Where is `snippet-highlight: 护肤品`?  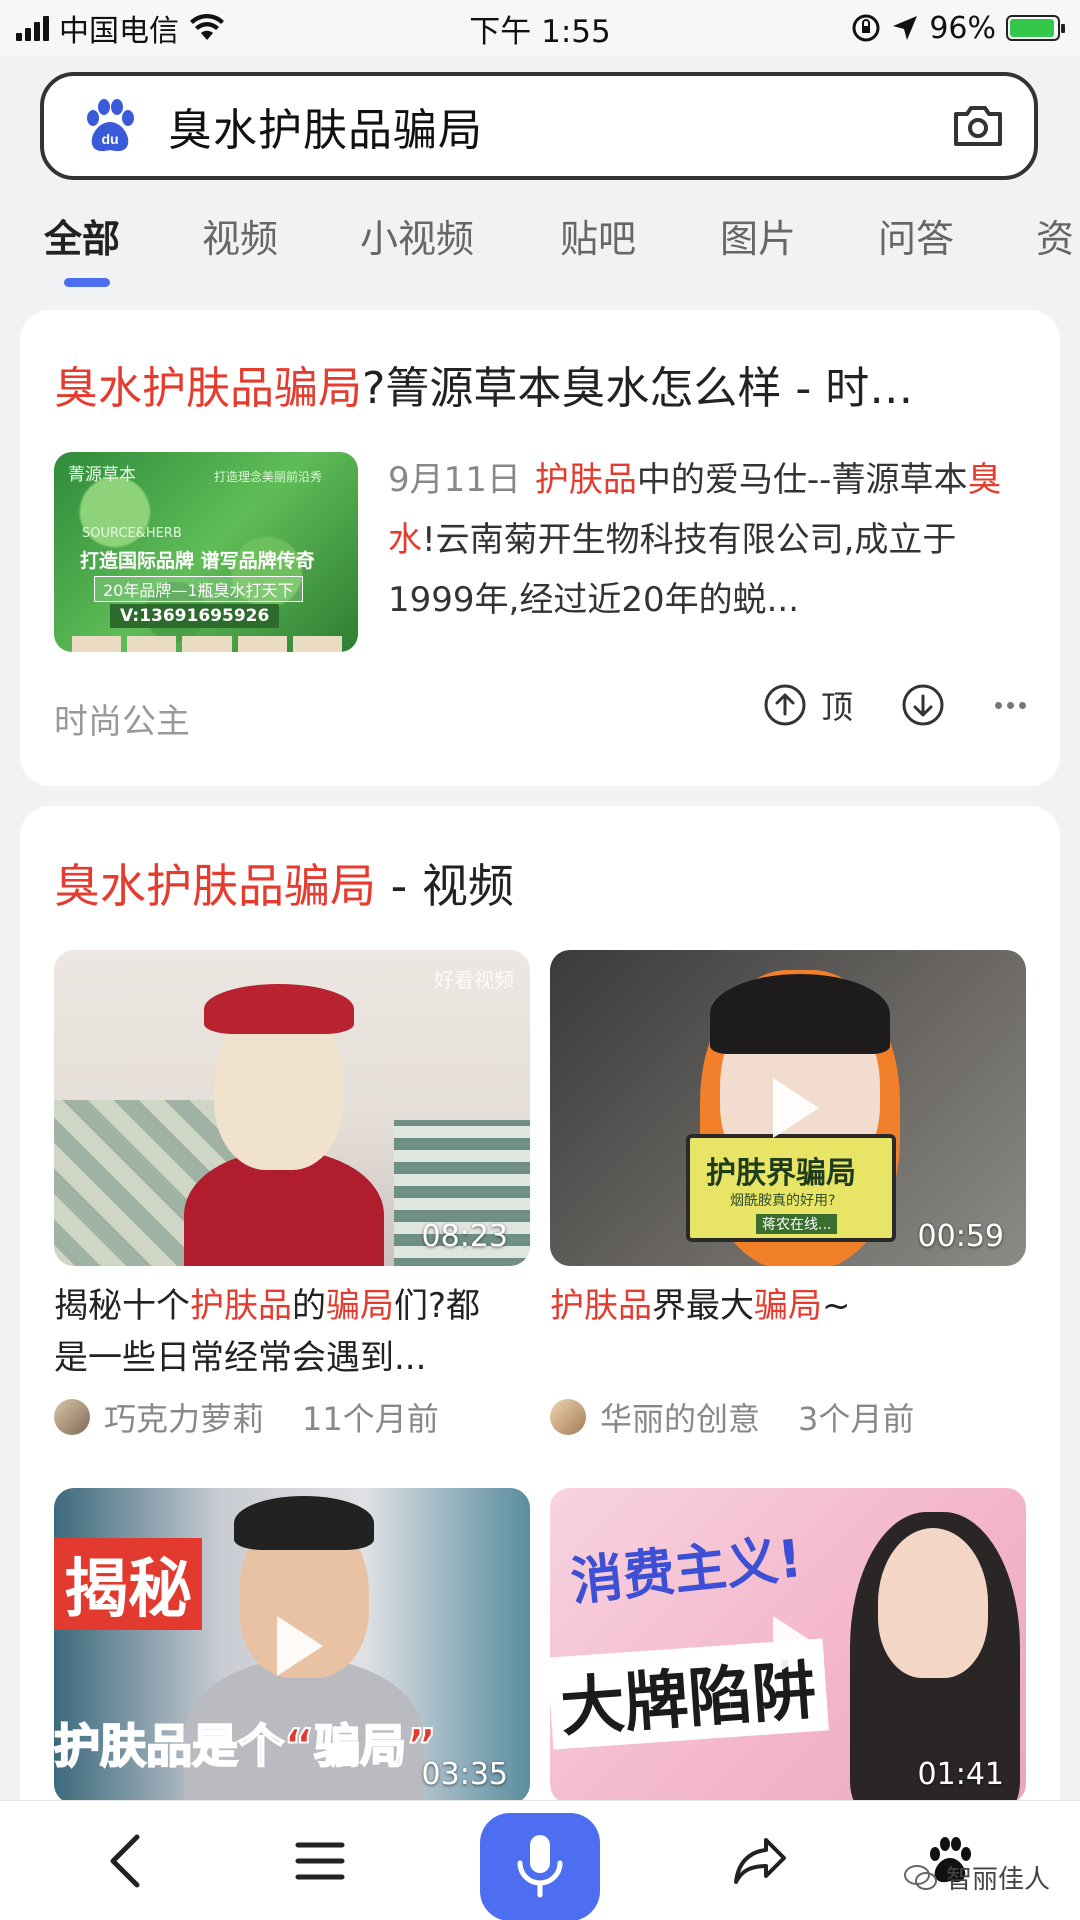
snippet-highlight: 护肤品 is located at coordinates (585, 480).